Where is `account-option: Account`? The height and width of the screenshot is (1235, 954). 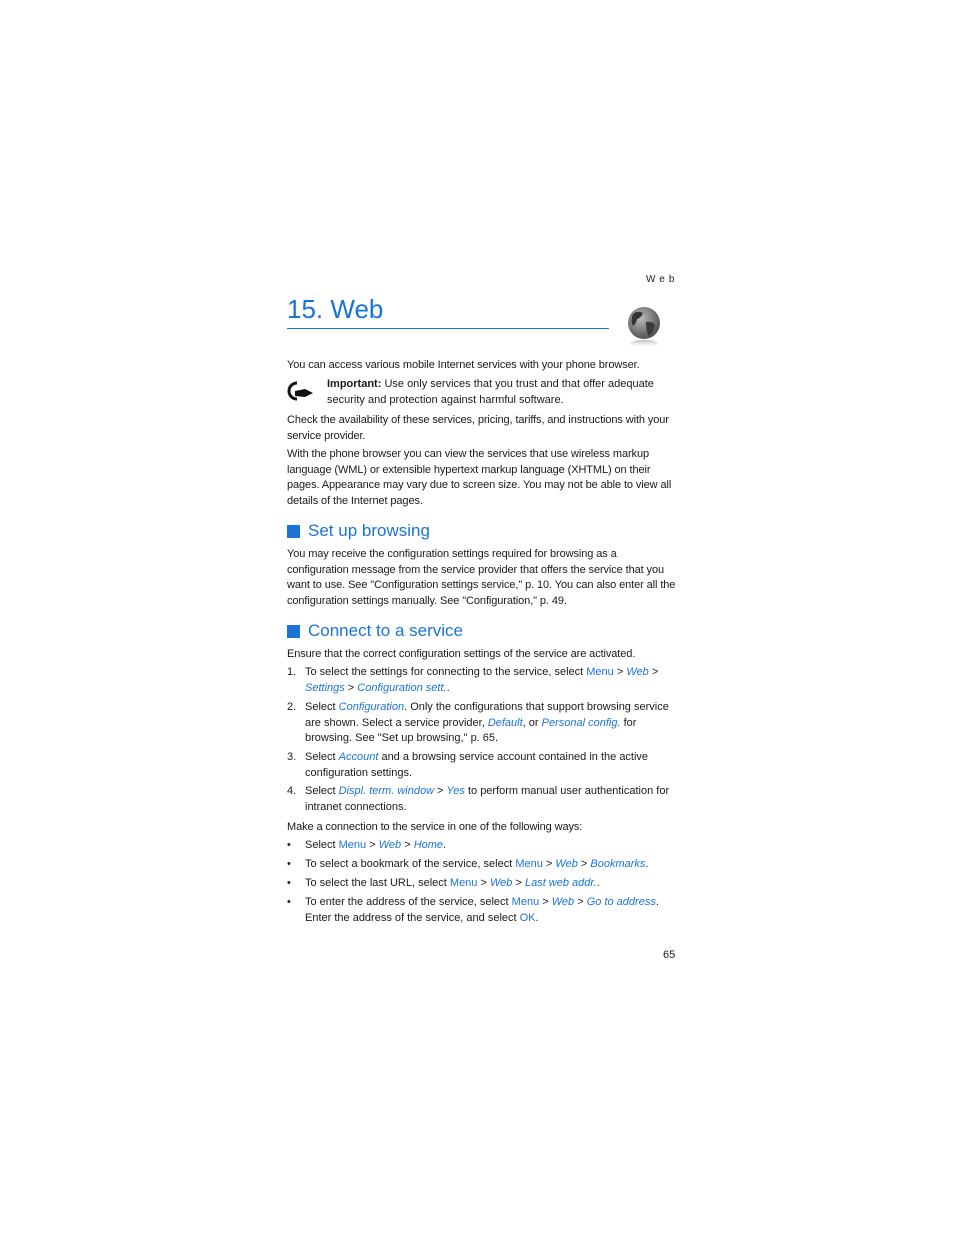 account-option: Account is located at coordinates (358, 757).